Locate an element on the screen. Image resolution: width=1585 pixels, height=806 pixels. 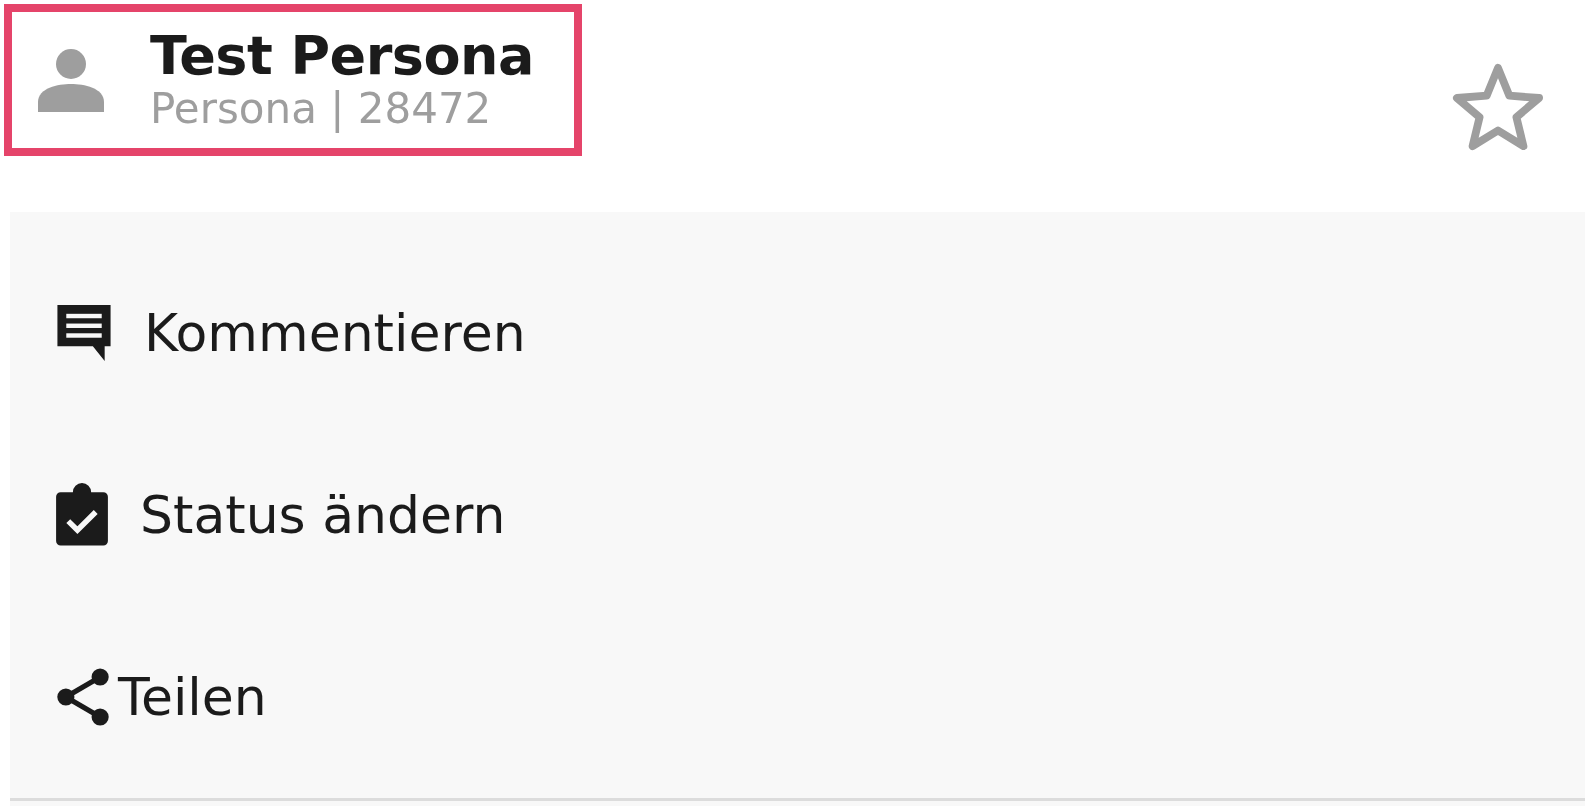
share-icon is located at coordinates (83, 697).